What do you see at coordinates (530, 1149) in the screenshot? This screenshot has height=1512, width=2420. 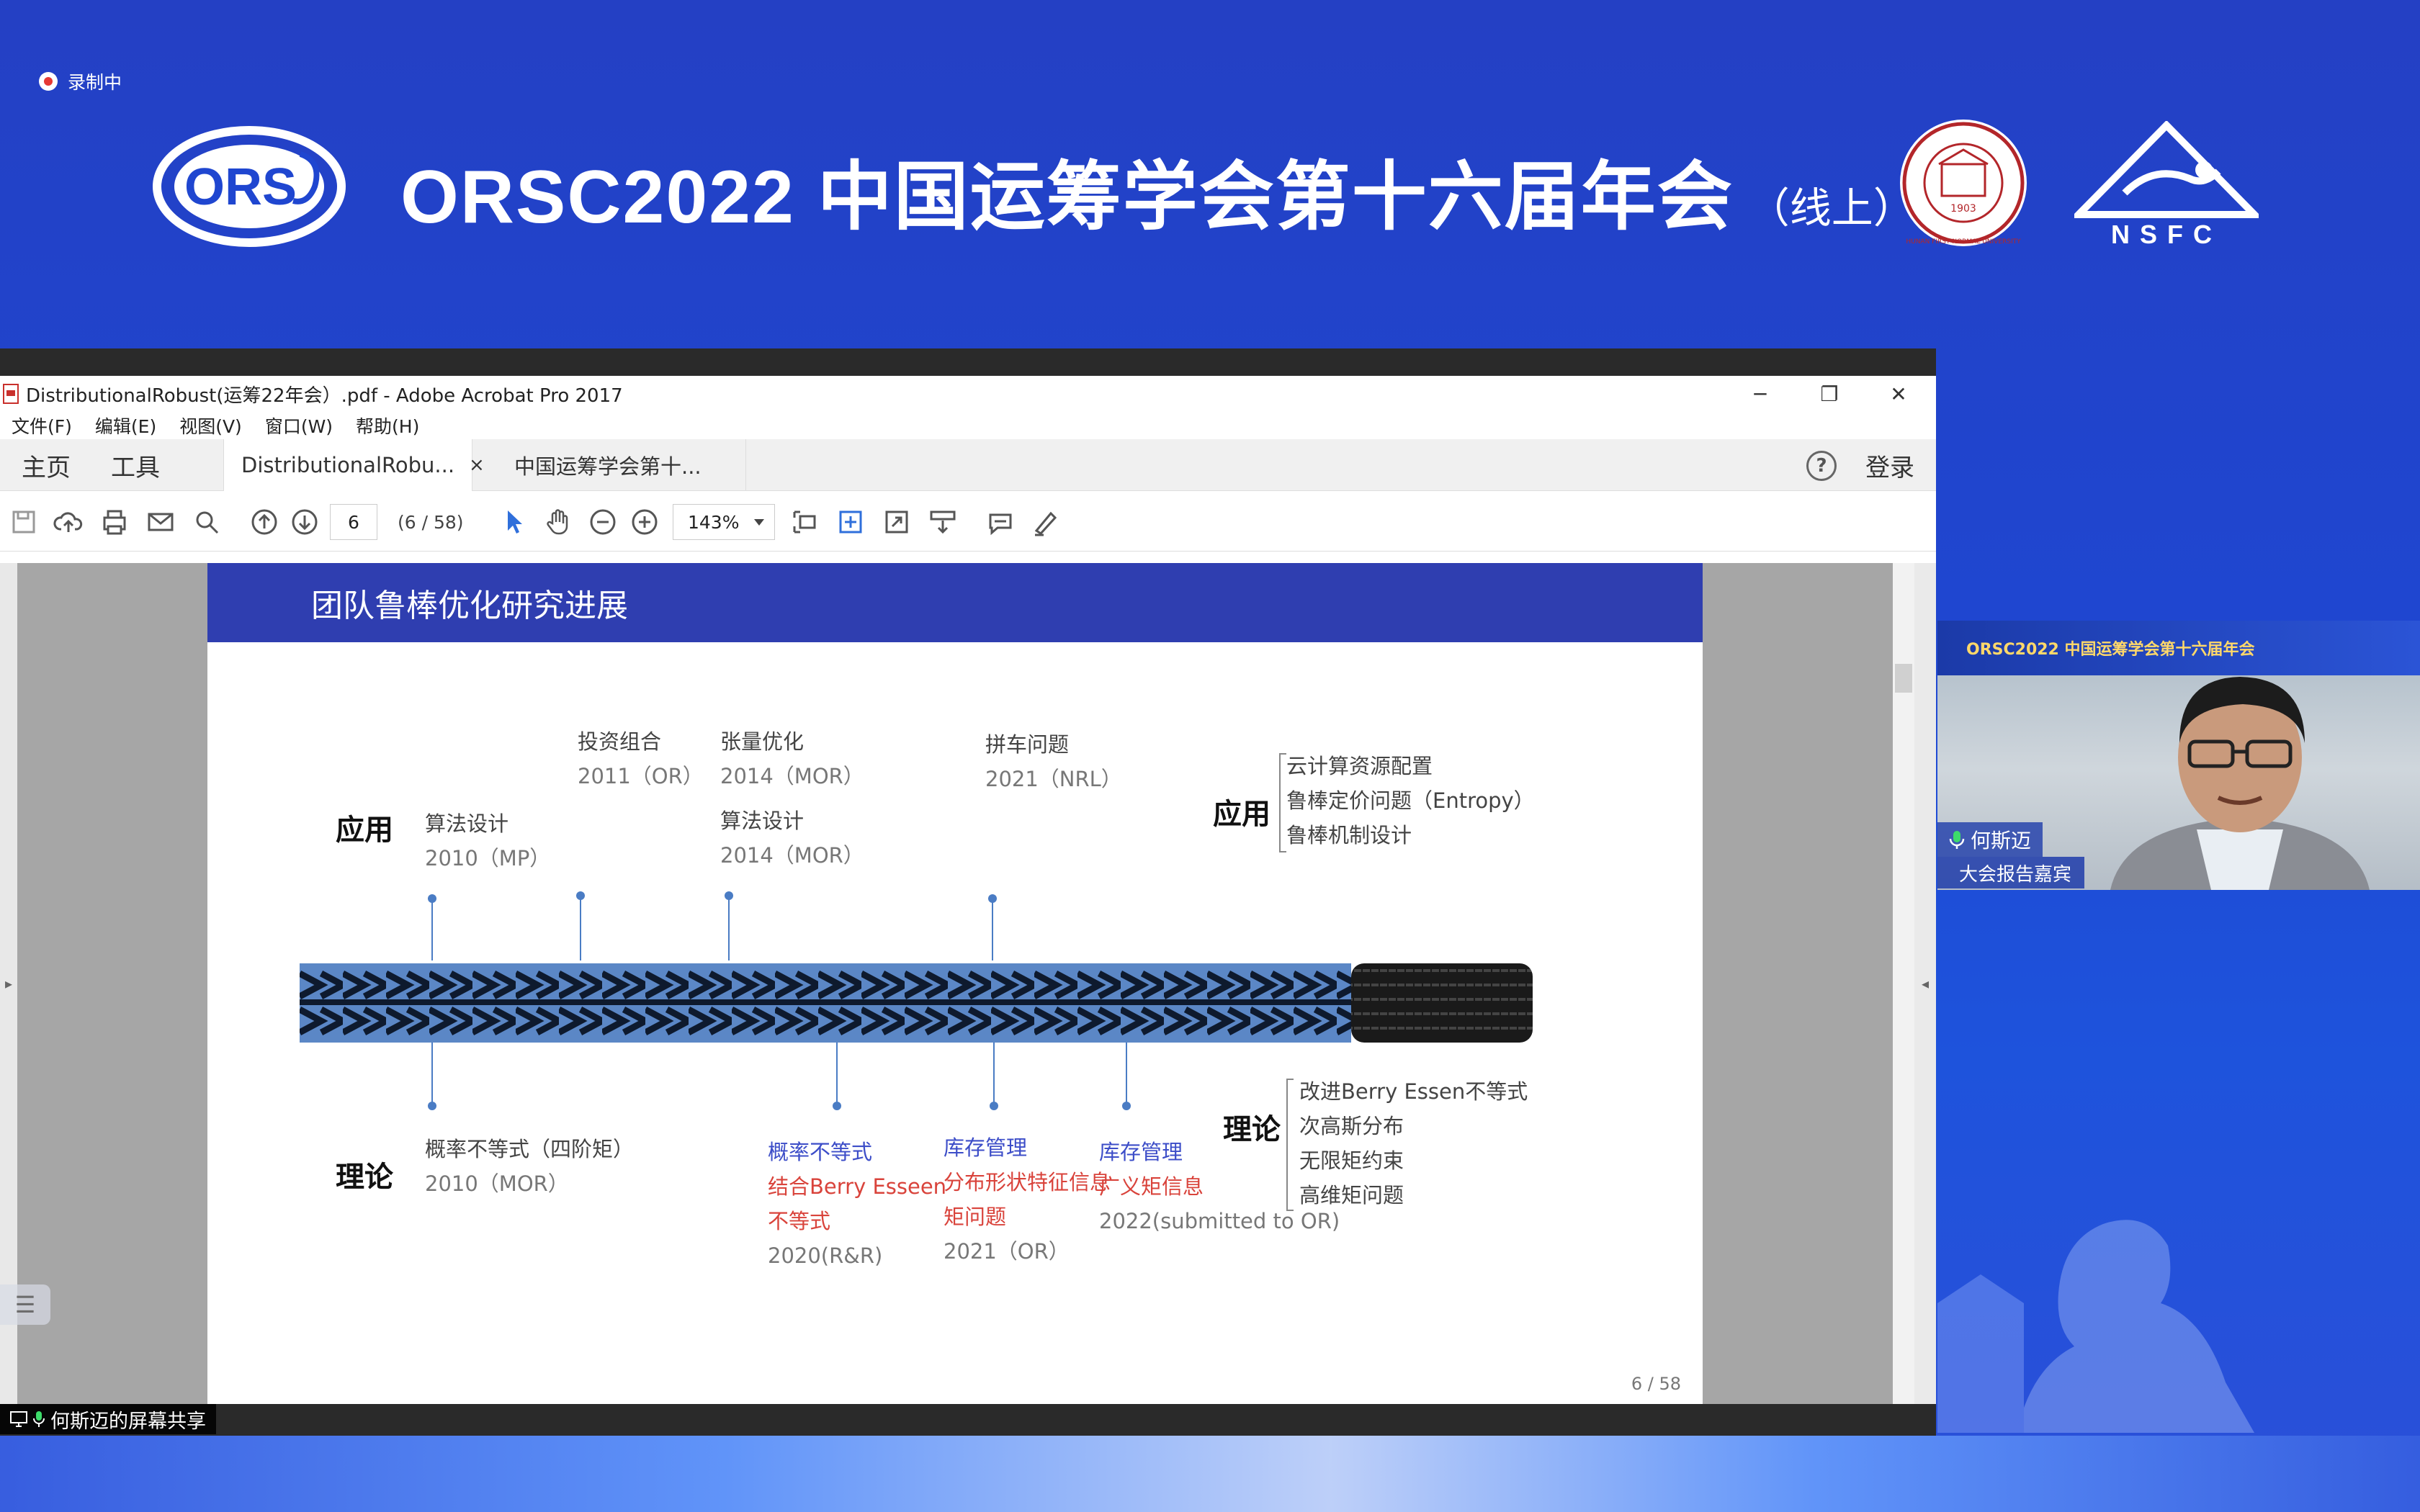 I see `bottom-item-1-title: 概率不等式（四阶矩）` at bounding box center [530, 1149].